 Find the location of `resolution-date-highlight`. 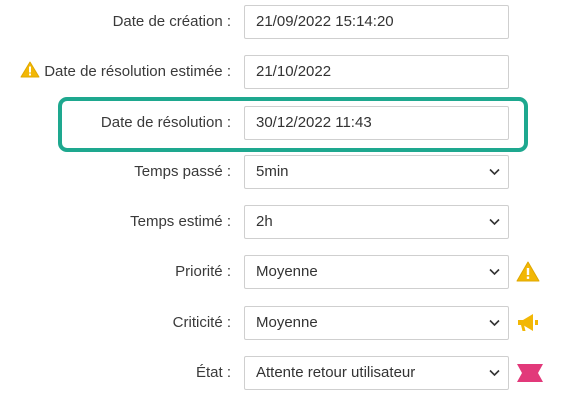

resolution-date-highlight is located at coordinates (293, 124).